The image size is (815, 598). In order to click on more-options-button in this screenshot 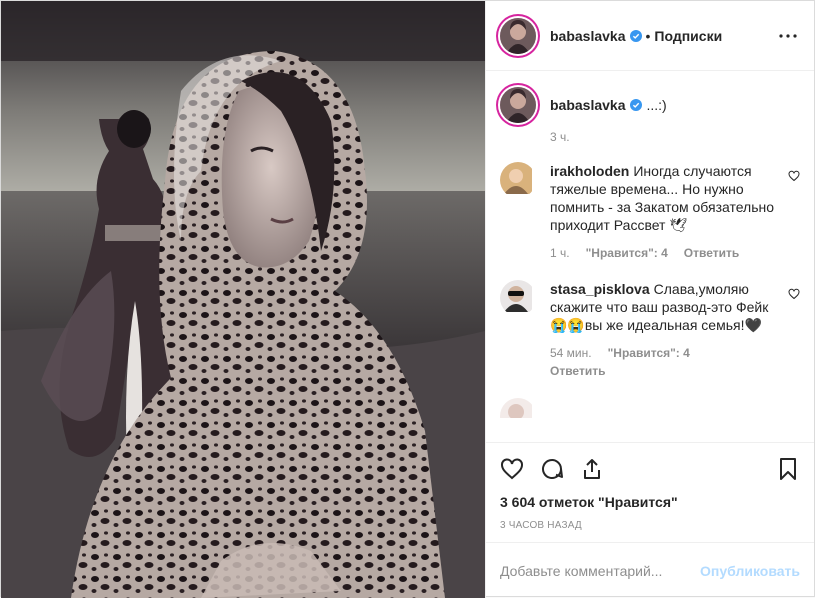, I will do `click(788, 36)`.